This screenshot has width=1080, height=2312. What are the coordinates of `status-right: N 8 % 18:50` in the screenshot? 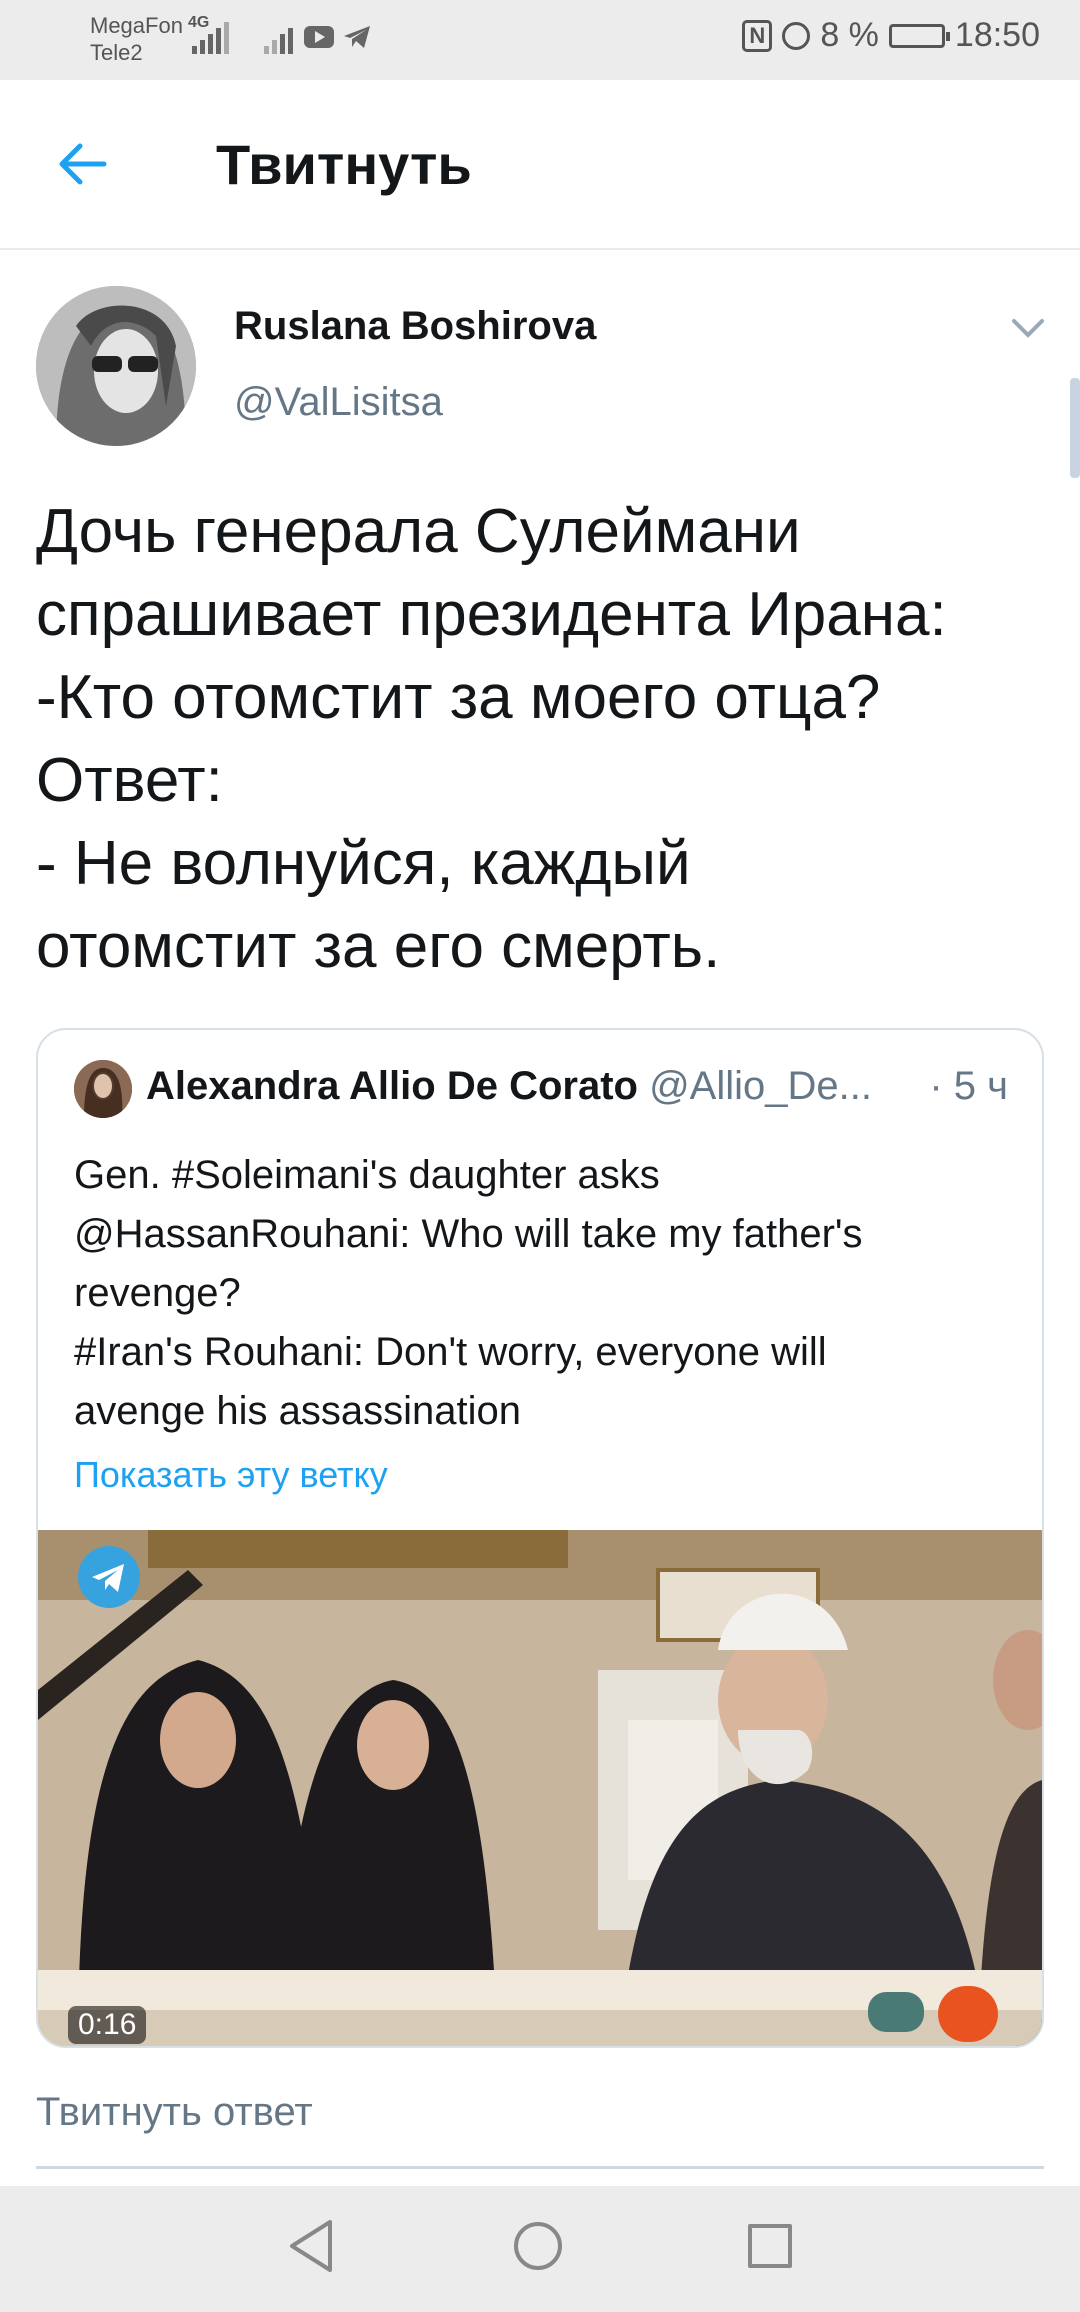 It's located at (891, 35).